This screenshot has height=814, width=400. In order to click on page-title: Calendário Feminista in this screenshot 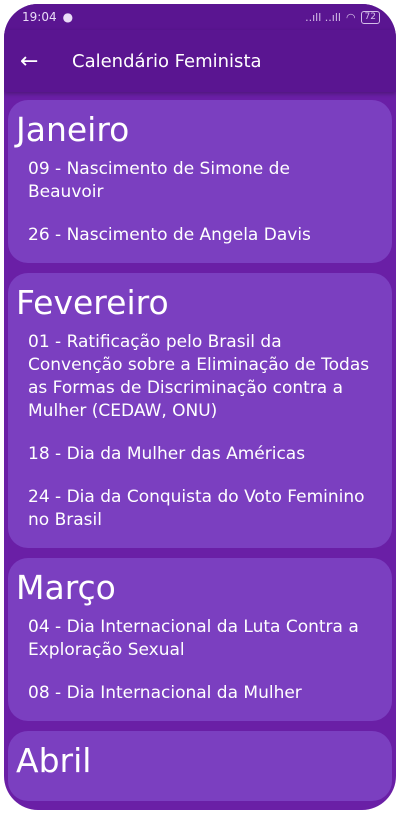, I will do `click(167, 61)`.